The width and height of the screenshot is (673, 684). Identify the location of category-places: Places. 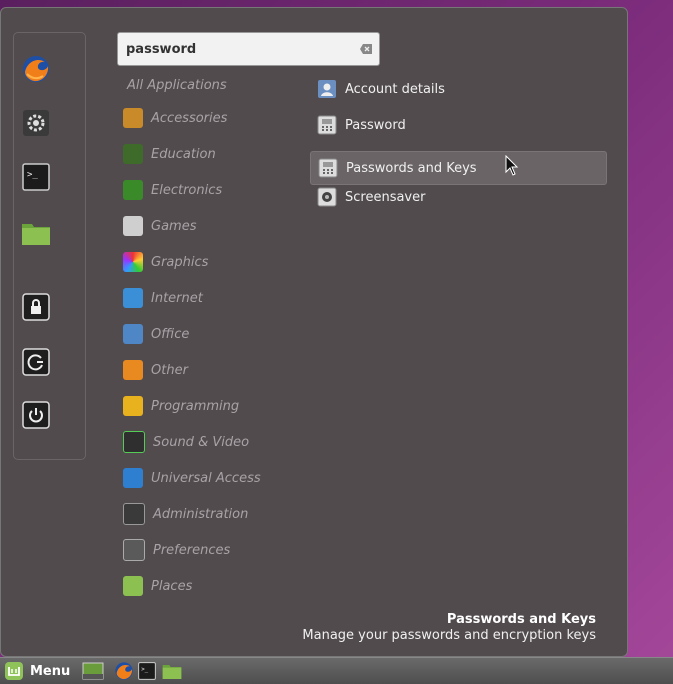
(157, 586).